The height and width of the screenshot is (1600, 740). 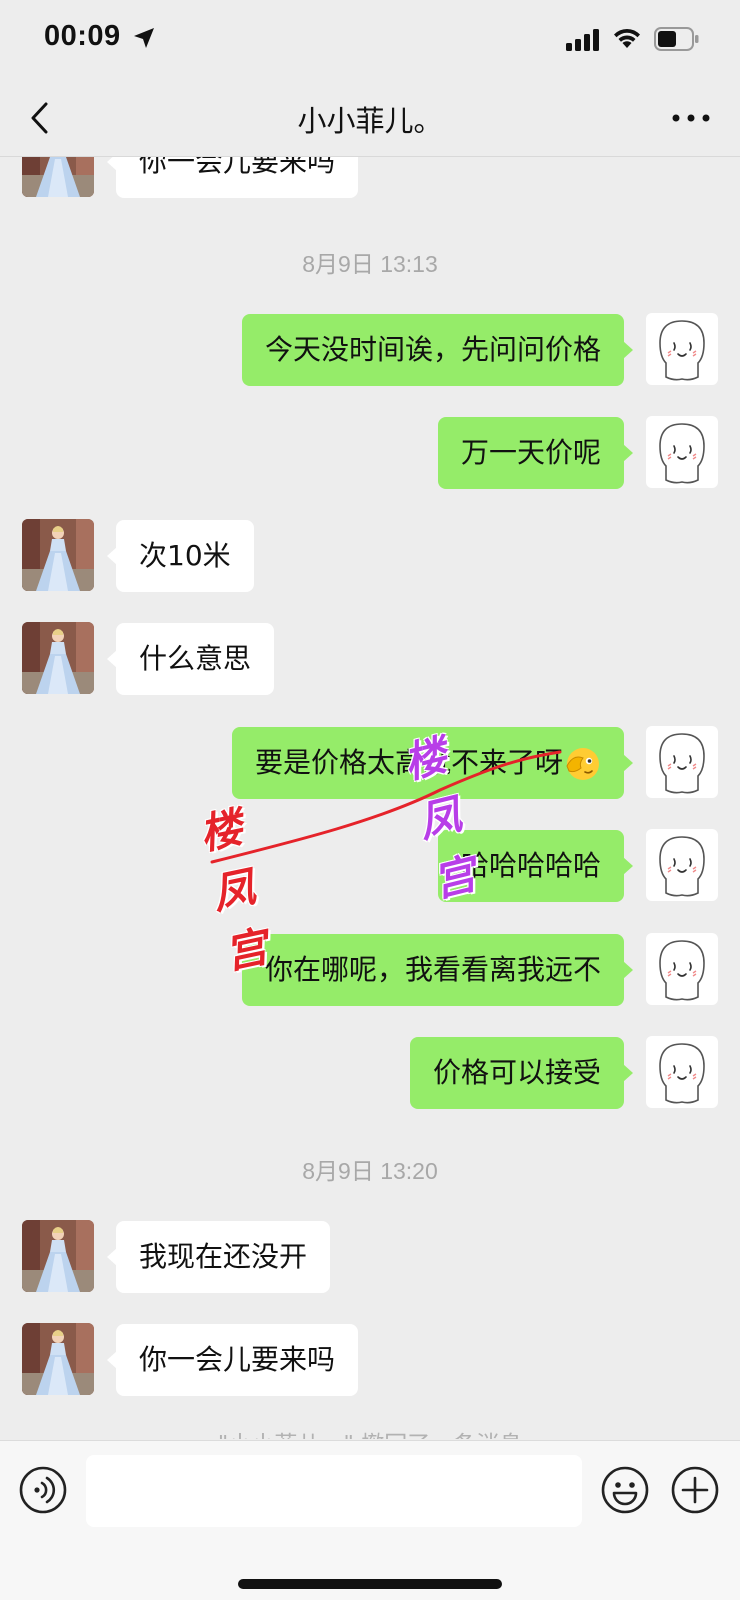 I want to click on back-button, so click(x=40, y=118).